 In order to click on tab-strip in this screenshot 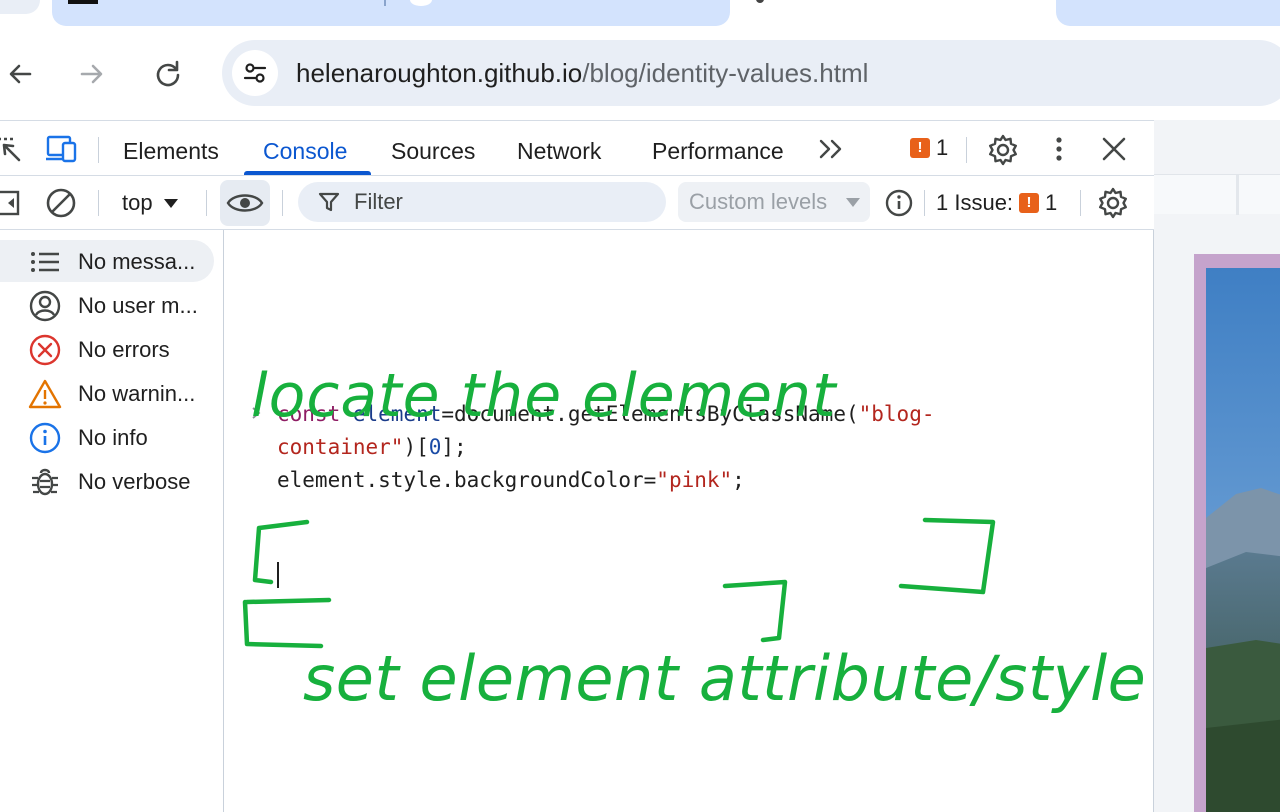, I will do `click(640, 14)`.